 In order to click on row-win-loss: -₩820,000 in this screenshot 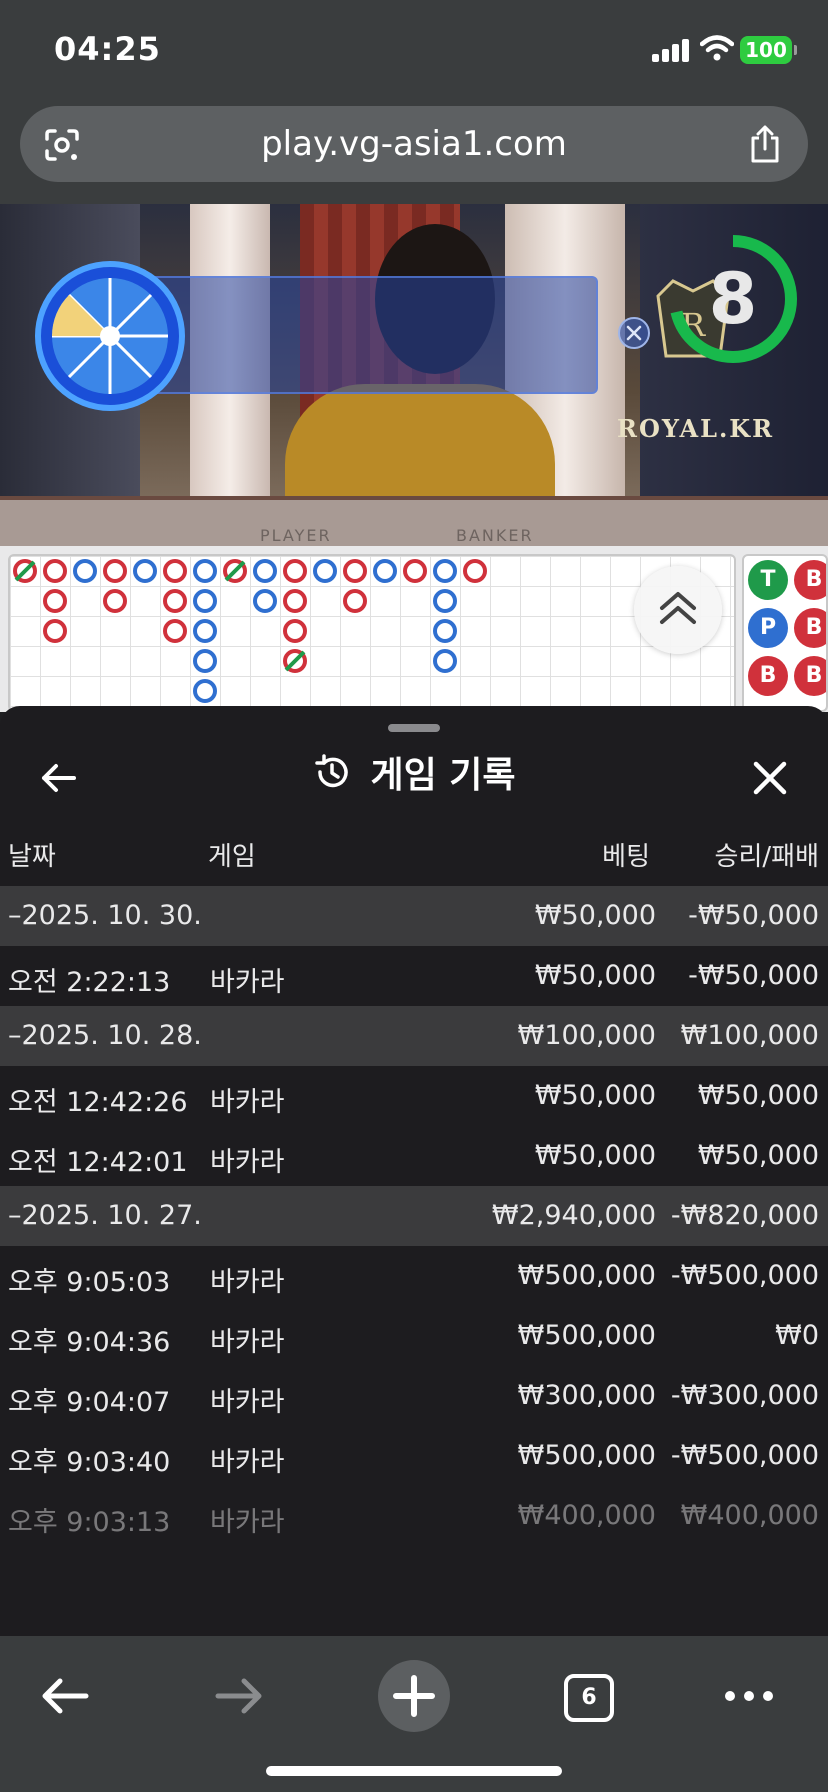, I will do `click(744, 1215)`.